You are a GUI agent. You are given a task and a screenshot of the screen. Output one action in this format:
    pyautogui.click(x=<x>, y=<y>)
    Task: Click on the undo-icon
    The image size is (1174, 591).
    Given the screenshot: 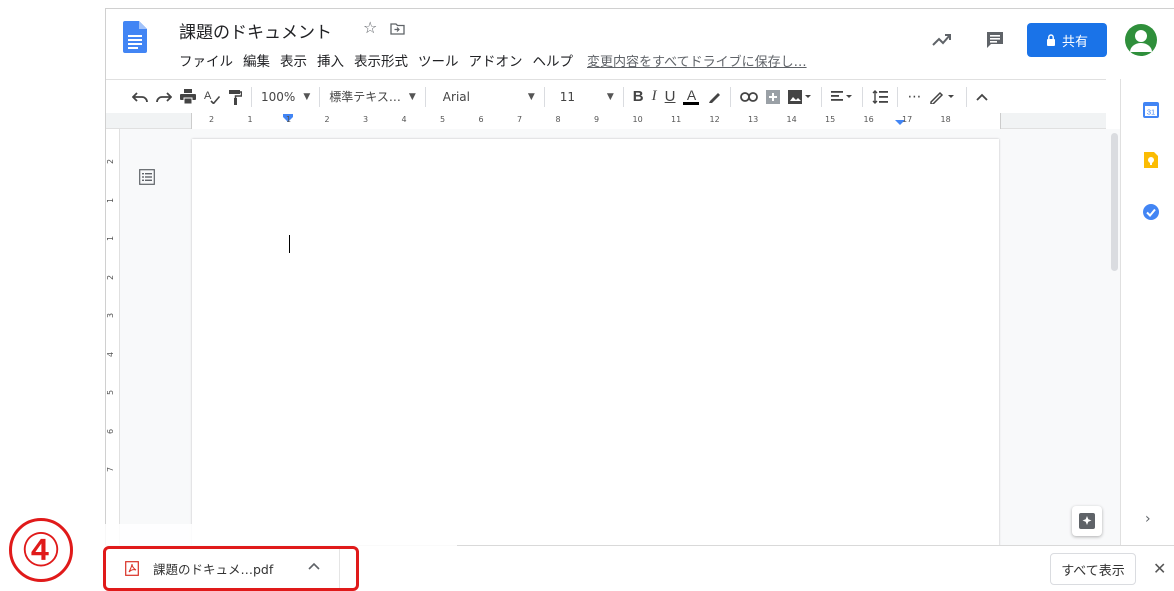 What is the action you would take?
    pyautogui.click(x=140, y=97)
    